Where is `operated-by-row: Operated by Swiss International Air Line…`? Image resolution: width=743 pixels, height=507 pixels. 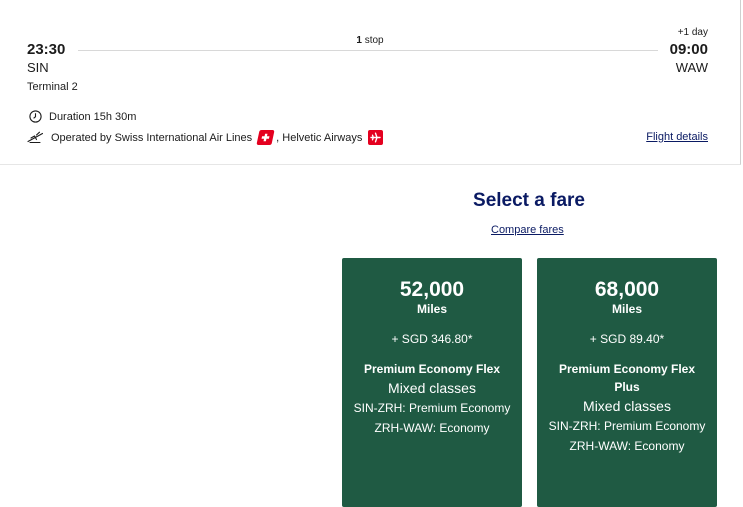 operated-by-row: Operated by Swiss International Air Line… is located at coordinates (206, 137).